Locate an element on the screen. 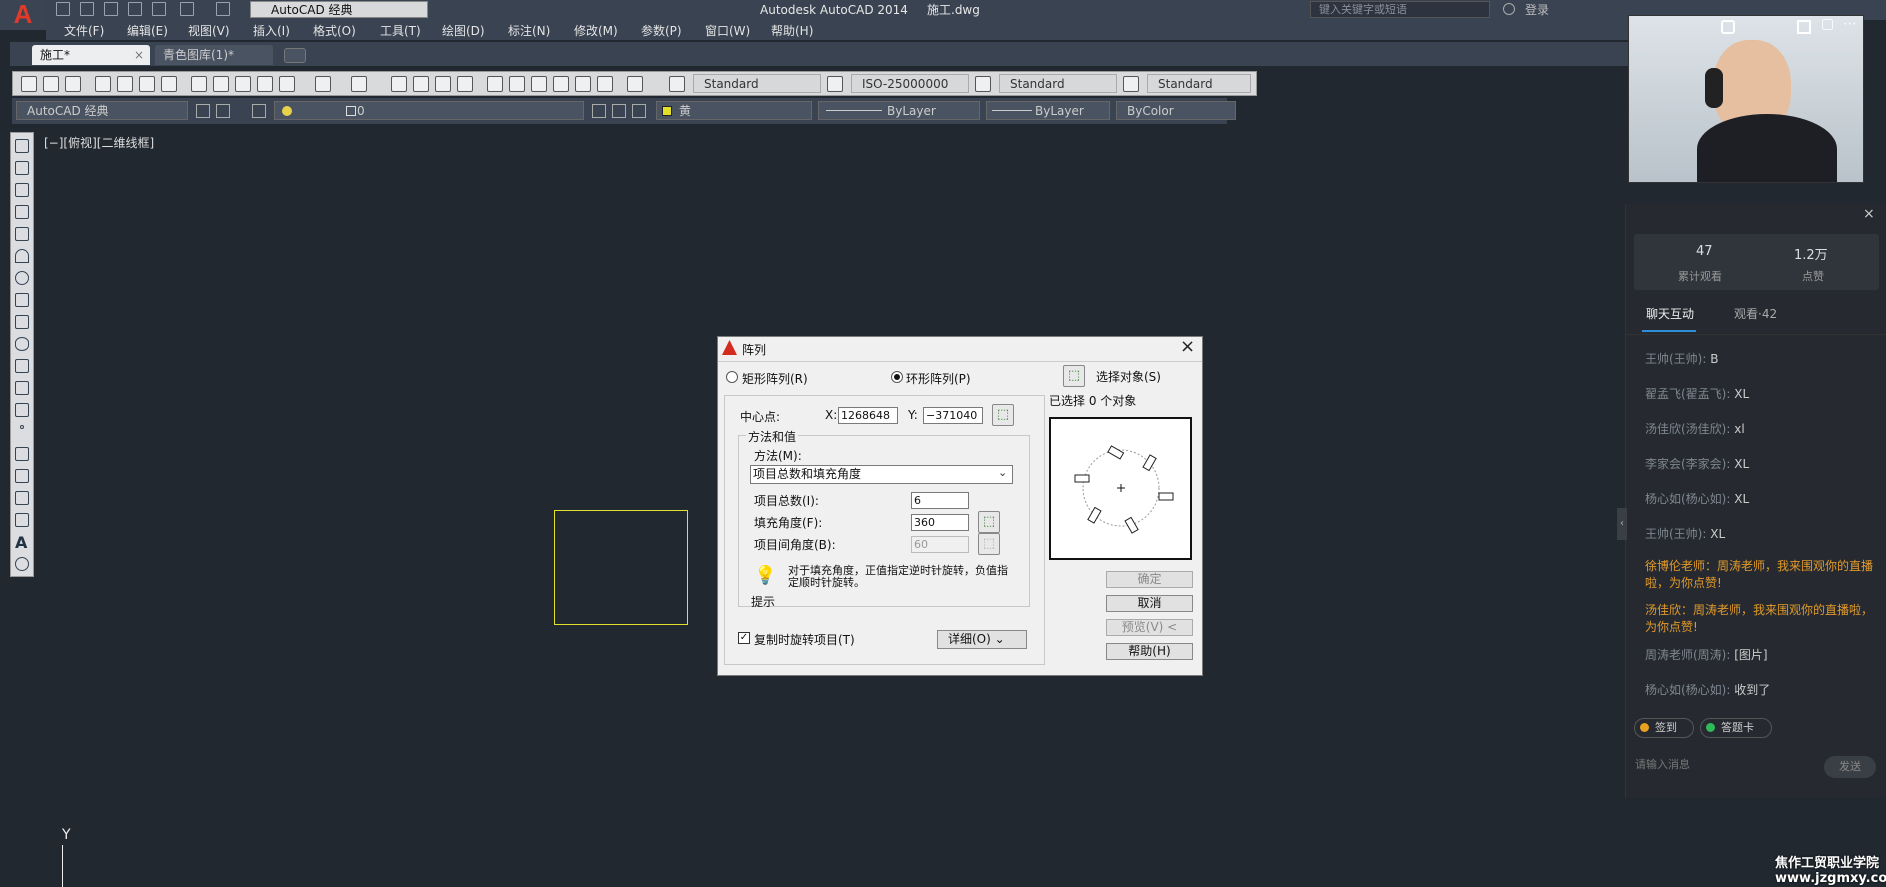 This screenshot has width=1886, height=887. insert-block-icon is located at coordinates (22, 388).